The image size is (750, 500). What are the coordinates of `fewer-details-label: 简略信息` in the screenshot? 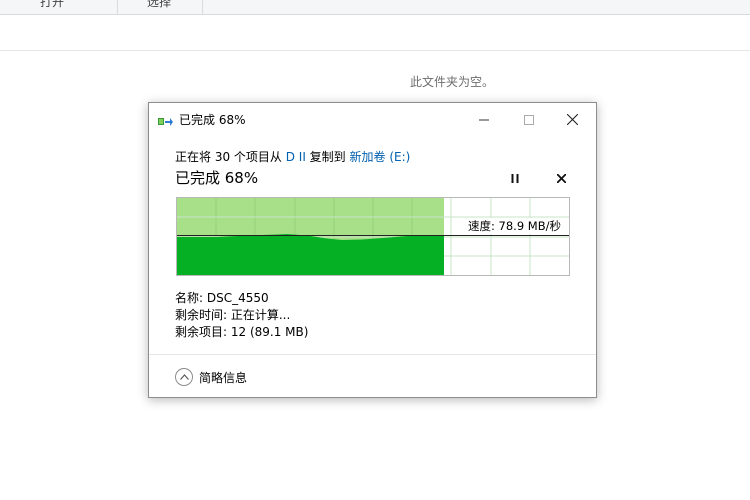 It's located at (223, 377).